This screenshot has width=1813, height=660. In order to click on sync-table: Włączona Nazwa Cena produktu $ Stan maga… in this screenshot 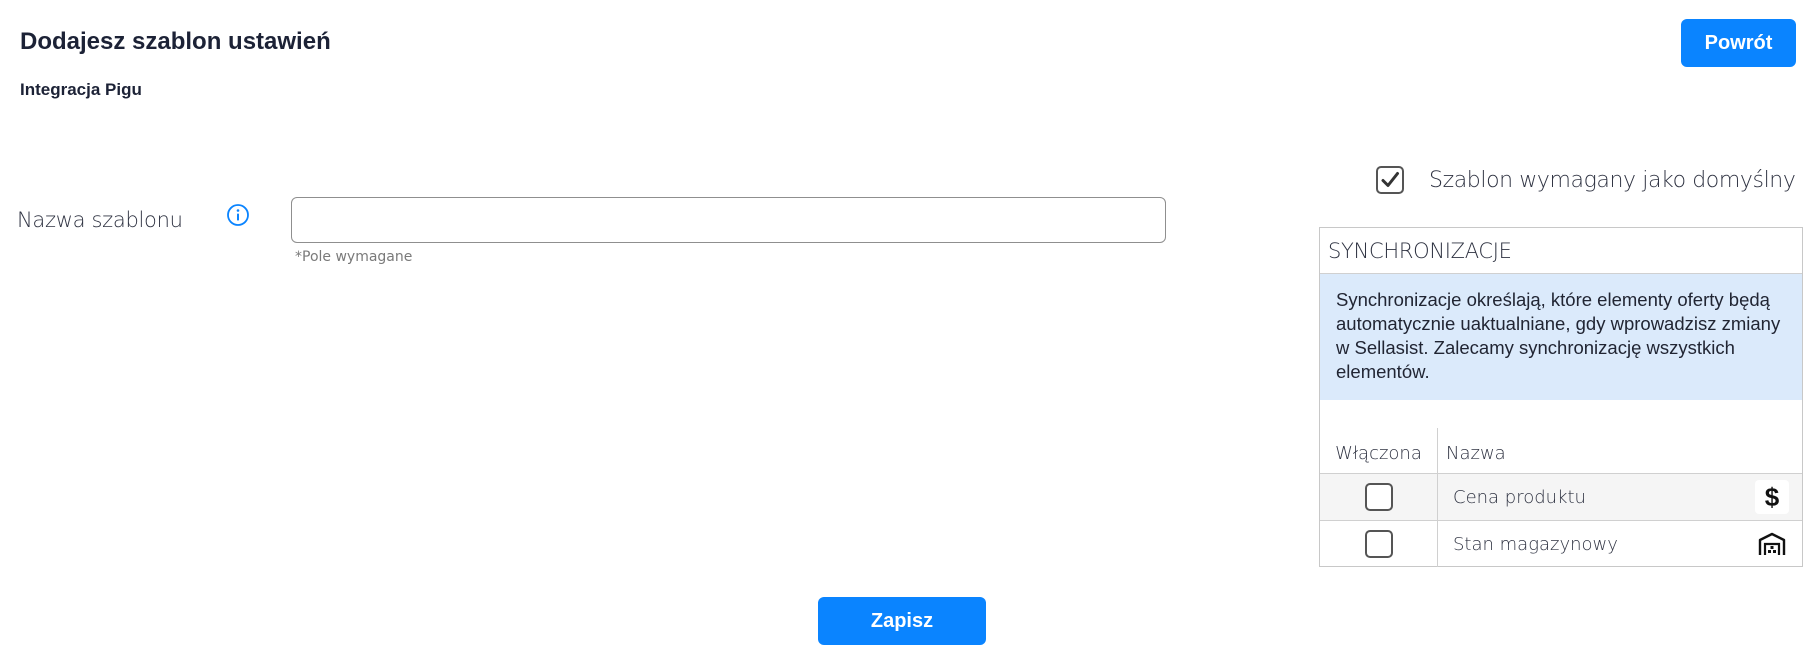, I will do `click(1561, 497)`.